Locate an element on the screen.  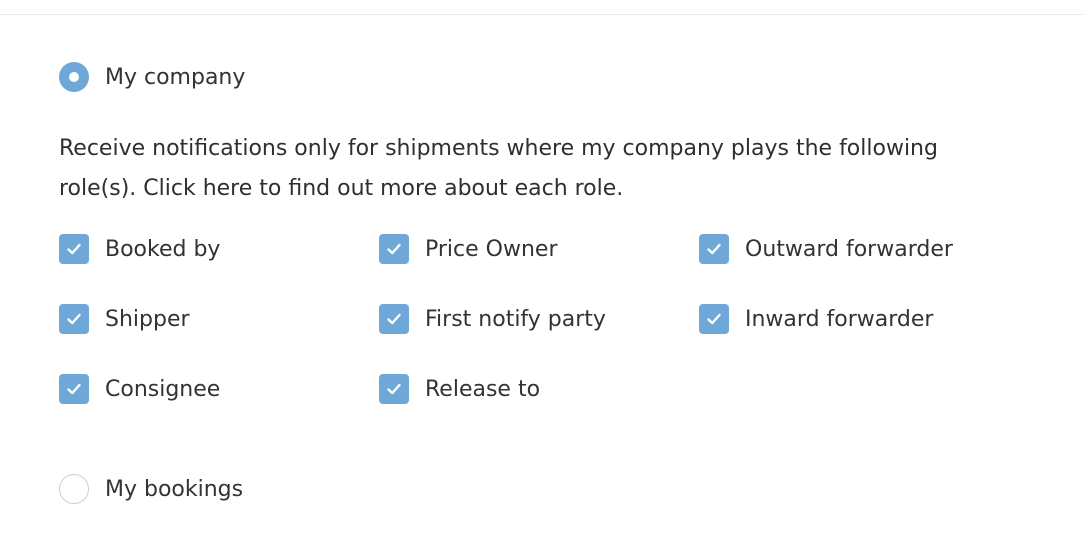
role-label: Inward forwarder is located at coordinates (839, 319).